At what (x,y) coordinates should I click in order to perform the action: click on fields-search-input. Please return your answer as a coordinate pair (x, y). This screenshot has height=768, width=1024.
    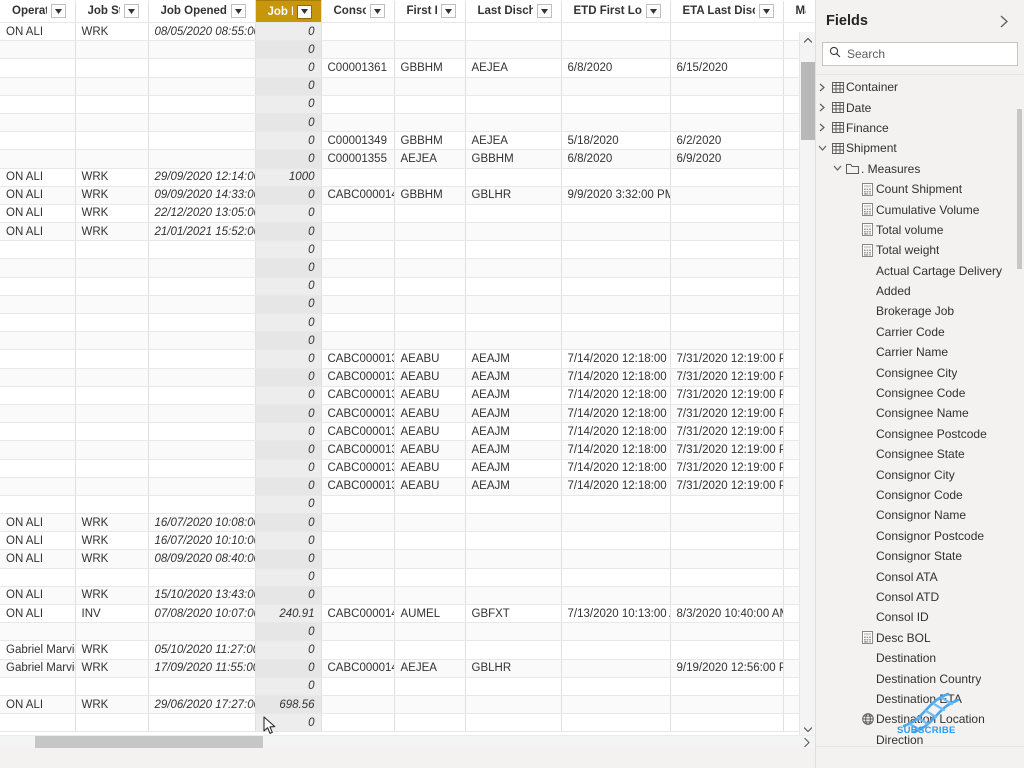
    Looking at the image, I should click on (929, 54).